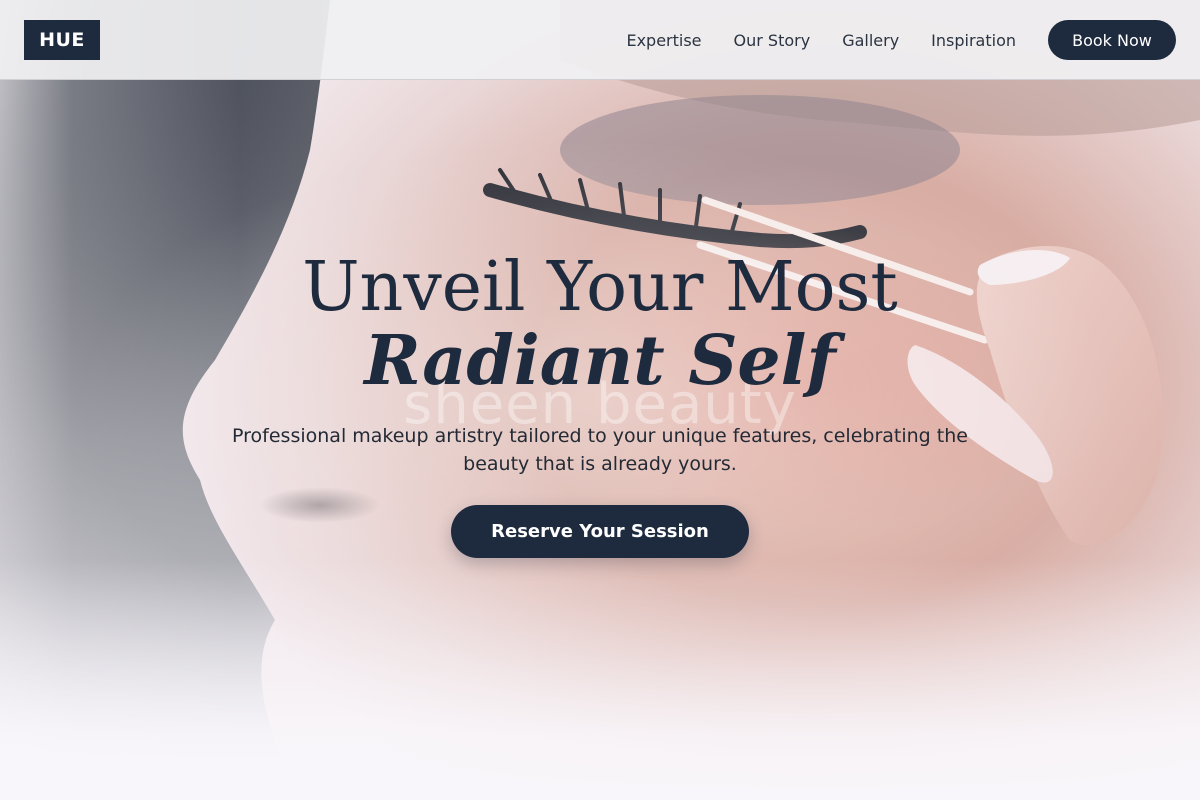 The width and height of the screenshot is (1200, 800). I want to click on nav-link-our-story: Our Story, so click(772, 40).